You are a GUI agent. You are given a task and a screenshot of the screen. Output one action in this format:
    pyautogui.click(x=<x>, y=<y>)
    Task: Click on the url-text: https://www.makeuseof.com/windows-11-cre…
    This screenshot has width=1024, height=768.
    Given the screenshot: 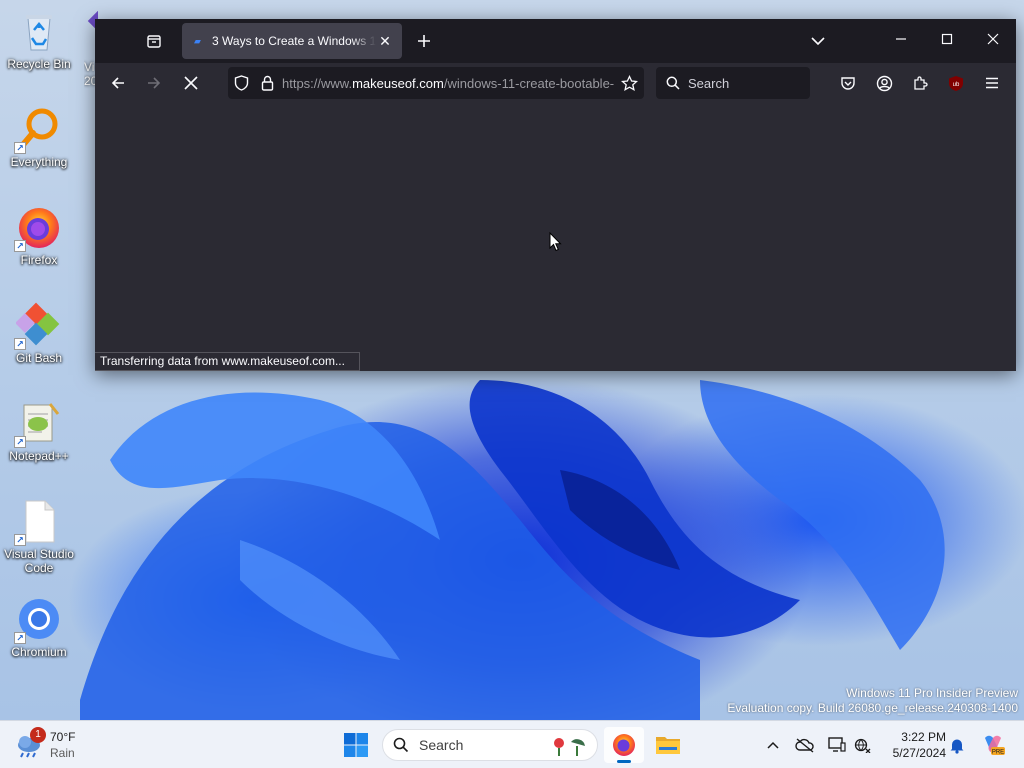 What is the action you would take?
    pyautogui.click(x=447, y=83)
    